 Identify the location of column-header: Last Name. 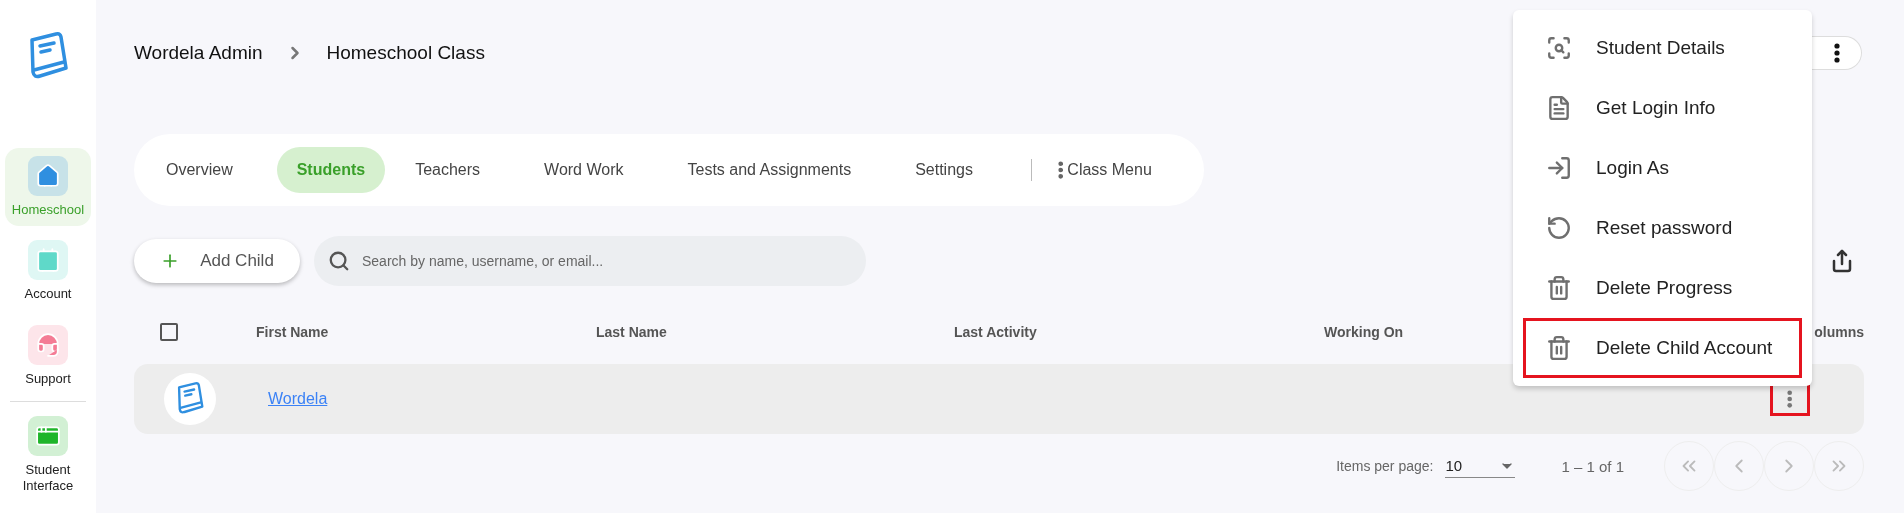
(632, 332).